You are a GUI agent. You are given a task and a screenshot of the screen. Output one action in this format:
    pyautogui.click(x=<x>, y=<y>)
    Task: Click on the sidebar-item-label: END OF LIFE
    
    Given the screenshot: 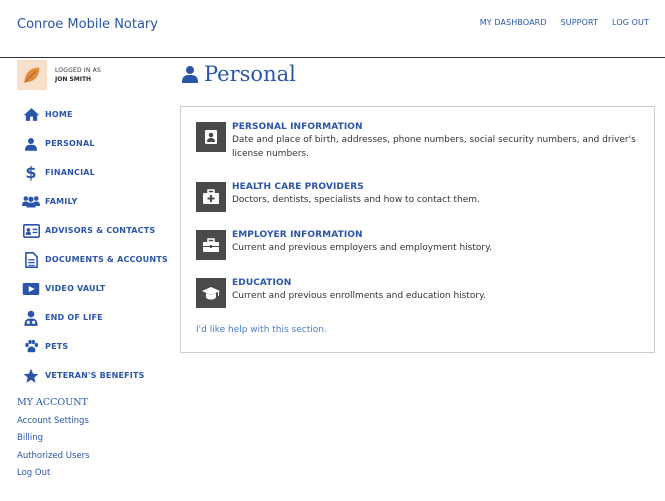 What is the action you would take?
    pyautogui.click(x=74, y=317)
    